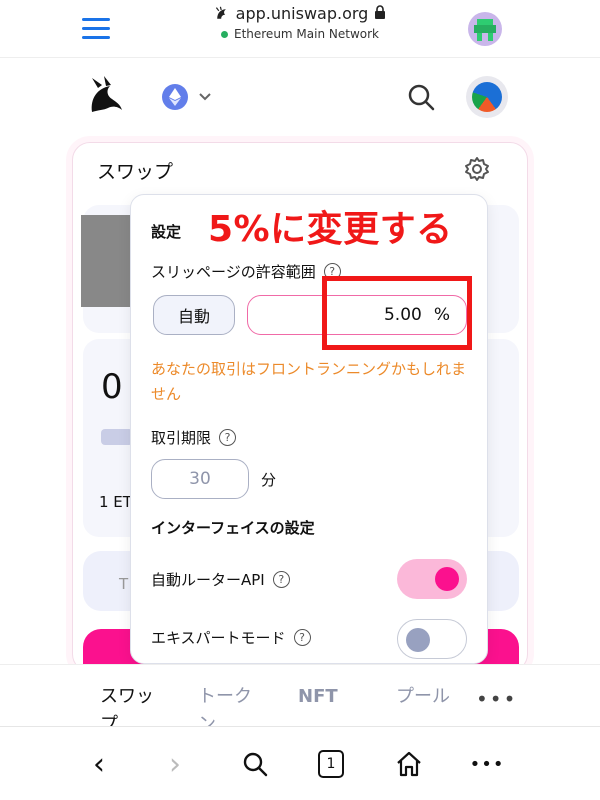 The height and width of the screenshot is (800, 600). I want to click on slippage-label: スリッページの許容範囲, so click(233, 272).